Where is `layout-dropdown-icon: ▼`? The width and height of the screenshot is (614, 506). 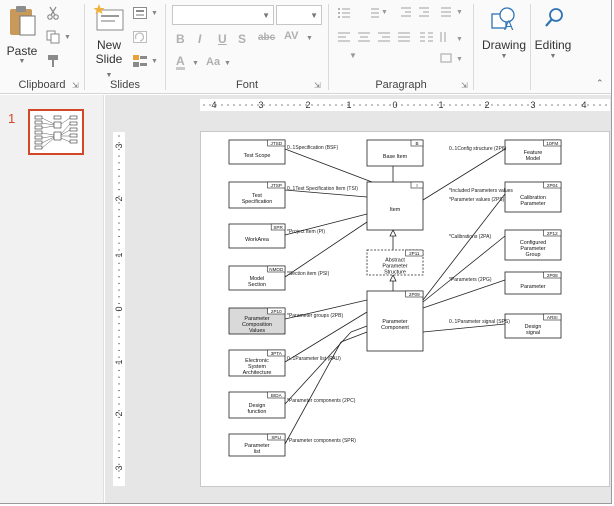 layout-dropdown-icon: ▼ is located at coordinates (154, 13).